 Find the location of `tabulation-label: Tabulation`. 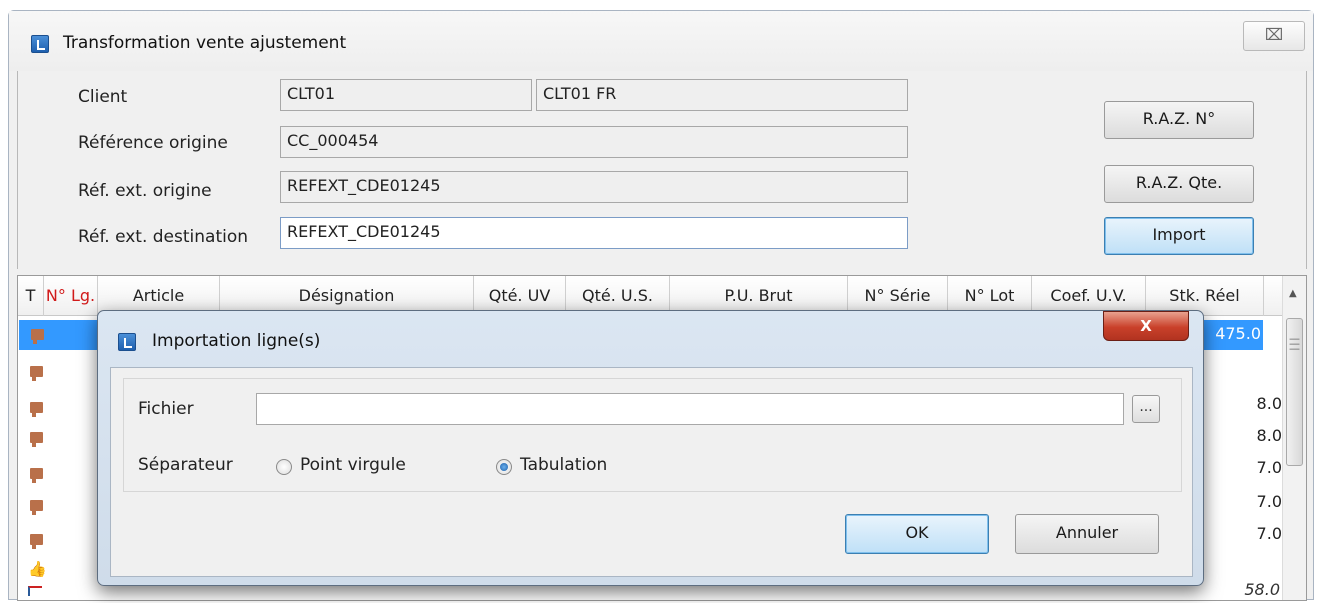

tabulation-label: Tabulation is located at coordinates (563, 465).